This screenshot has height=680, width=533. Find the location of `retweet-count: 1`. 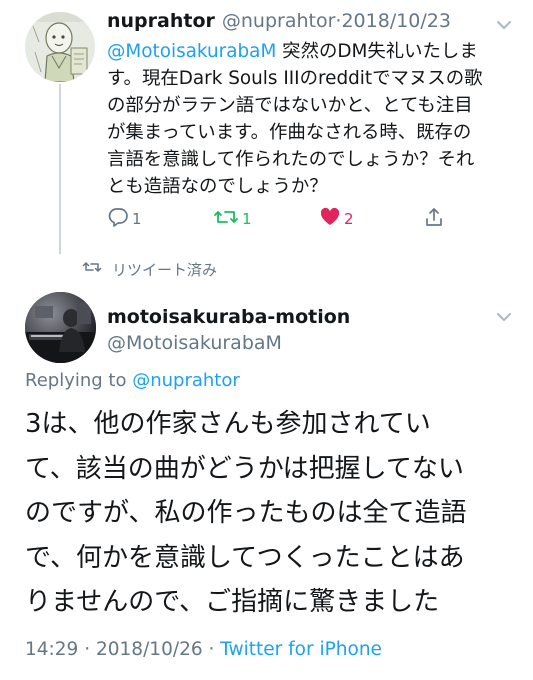

retweet-count: 1 is located at coordinates (247, 219).